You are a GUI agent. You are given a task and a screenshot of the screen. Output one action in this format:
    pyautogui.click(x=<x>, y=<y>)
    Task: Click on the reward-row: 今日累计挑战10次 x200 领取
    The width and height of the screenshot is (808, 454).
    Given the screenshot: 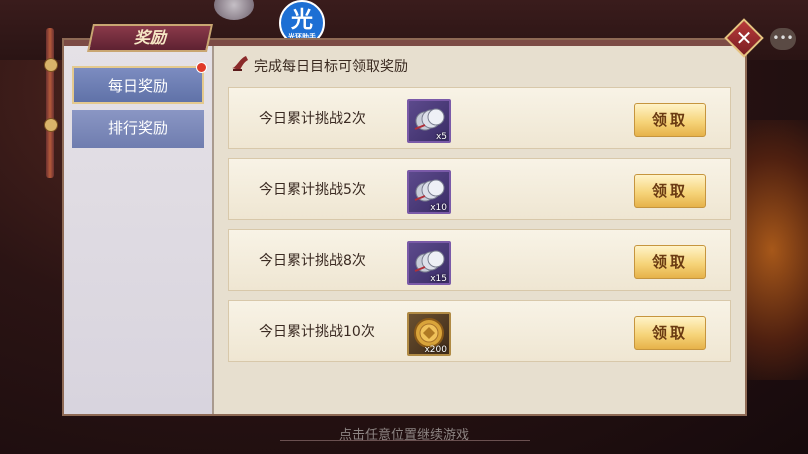 What is the action you would take?
    pyautogui.click(x=479, y=331)
    